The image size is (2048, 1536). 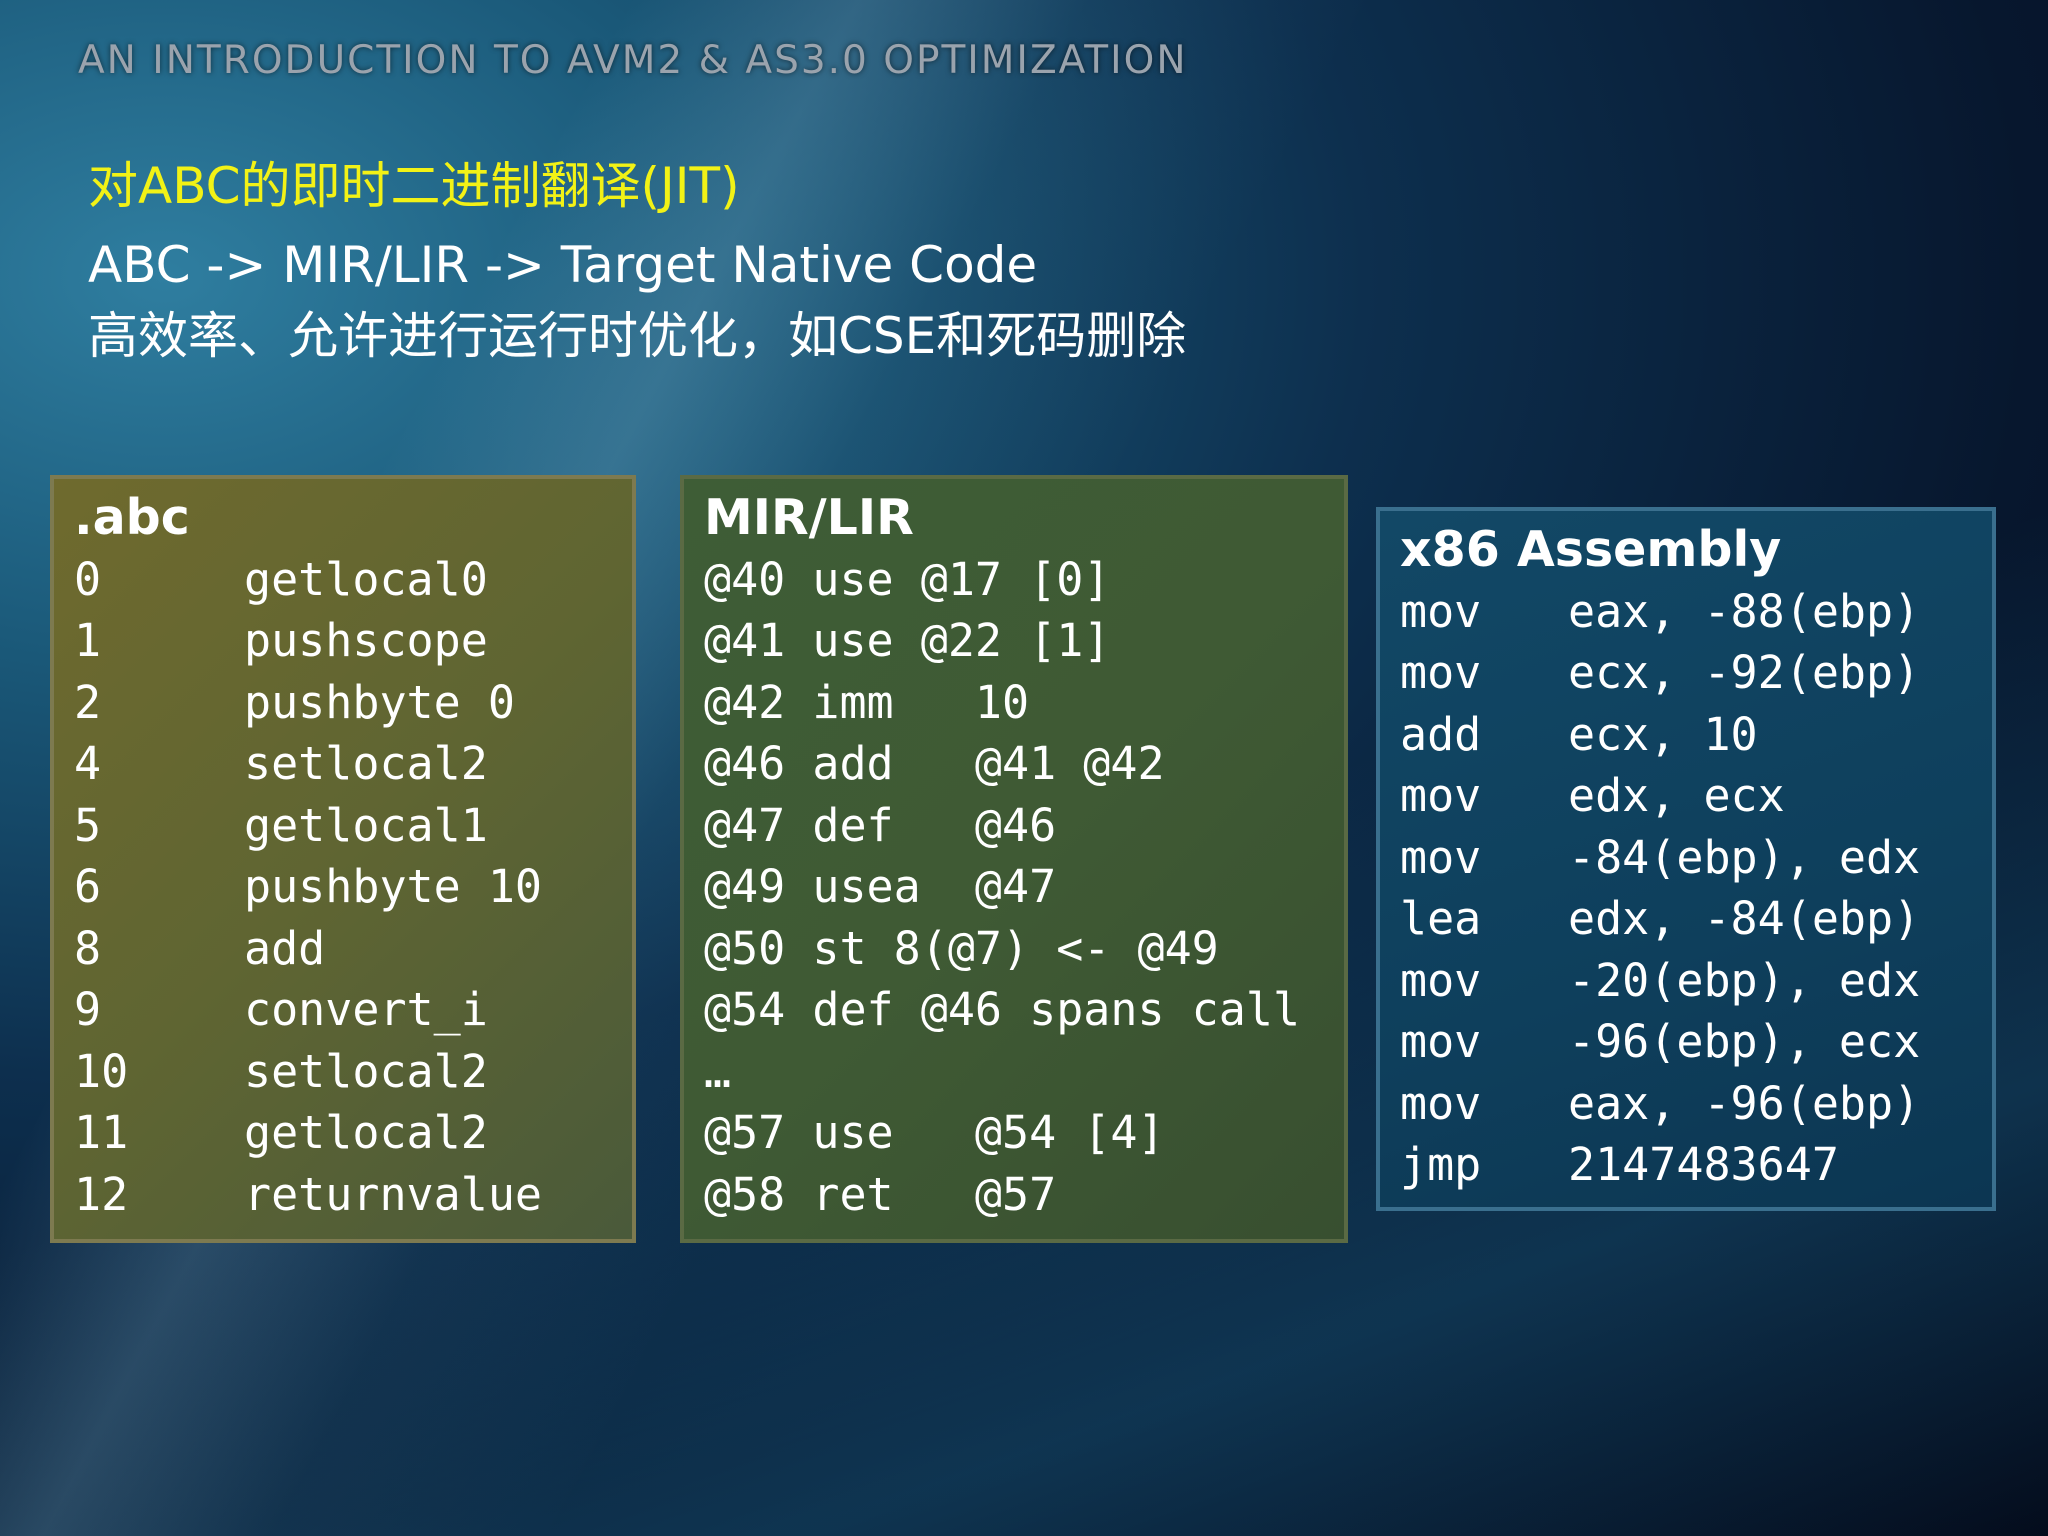 I want to click on abc-offset: 1, so click(x=88, y=640).